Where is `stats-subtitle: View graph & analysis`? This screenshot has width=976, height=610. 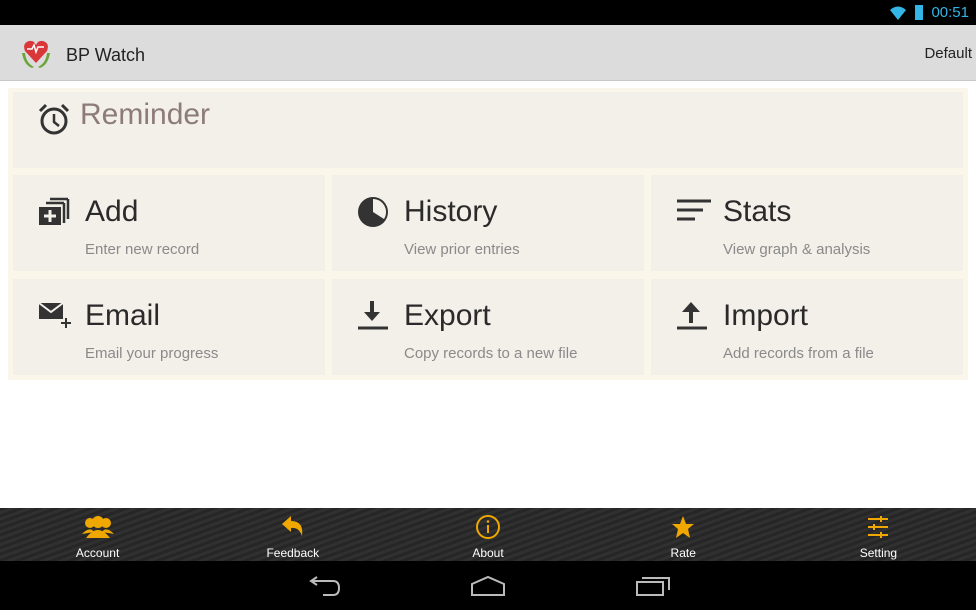 stats-subtitle: View graph & analysis is located at coordinates (797, 249).